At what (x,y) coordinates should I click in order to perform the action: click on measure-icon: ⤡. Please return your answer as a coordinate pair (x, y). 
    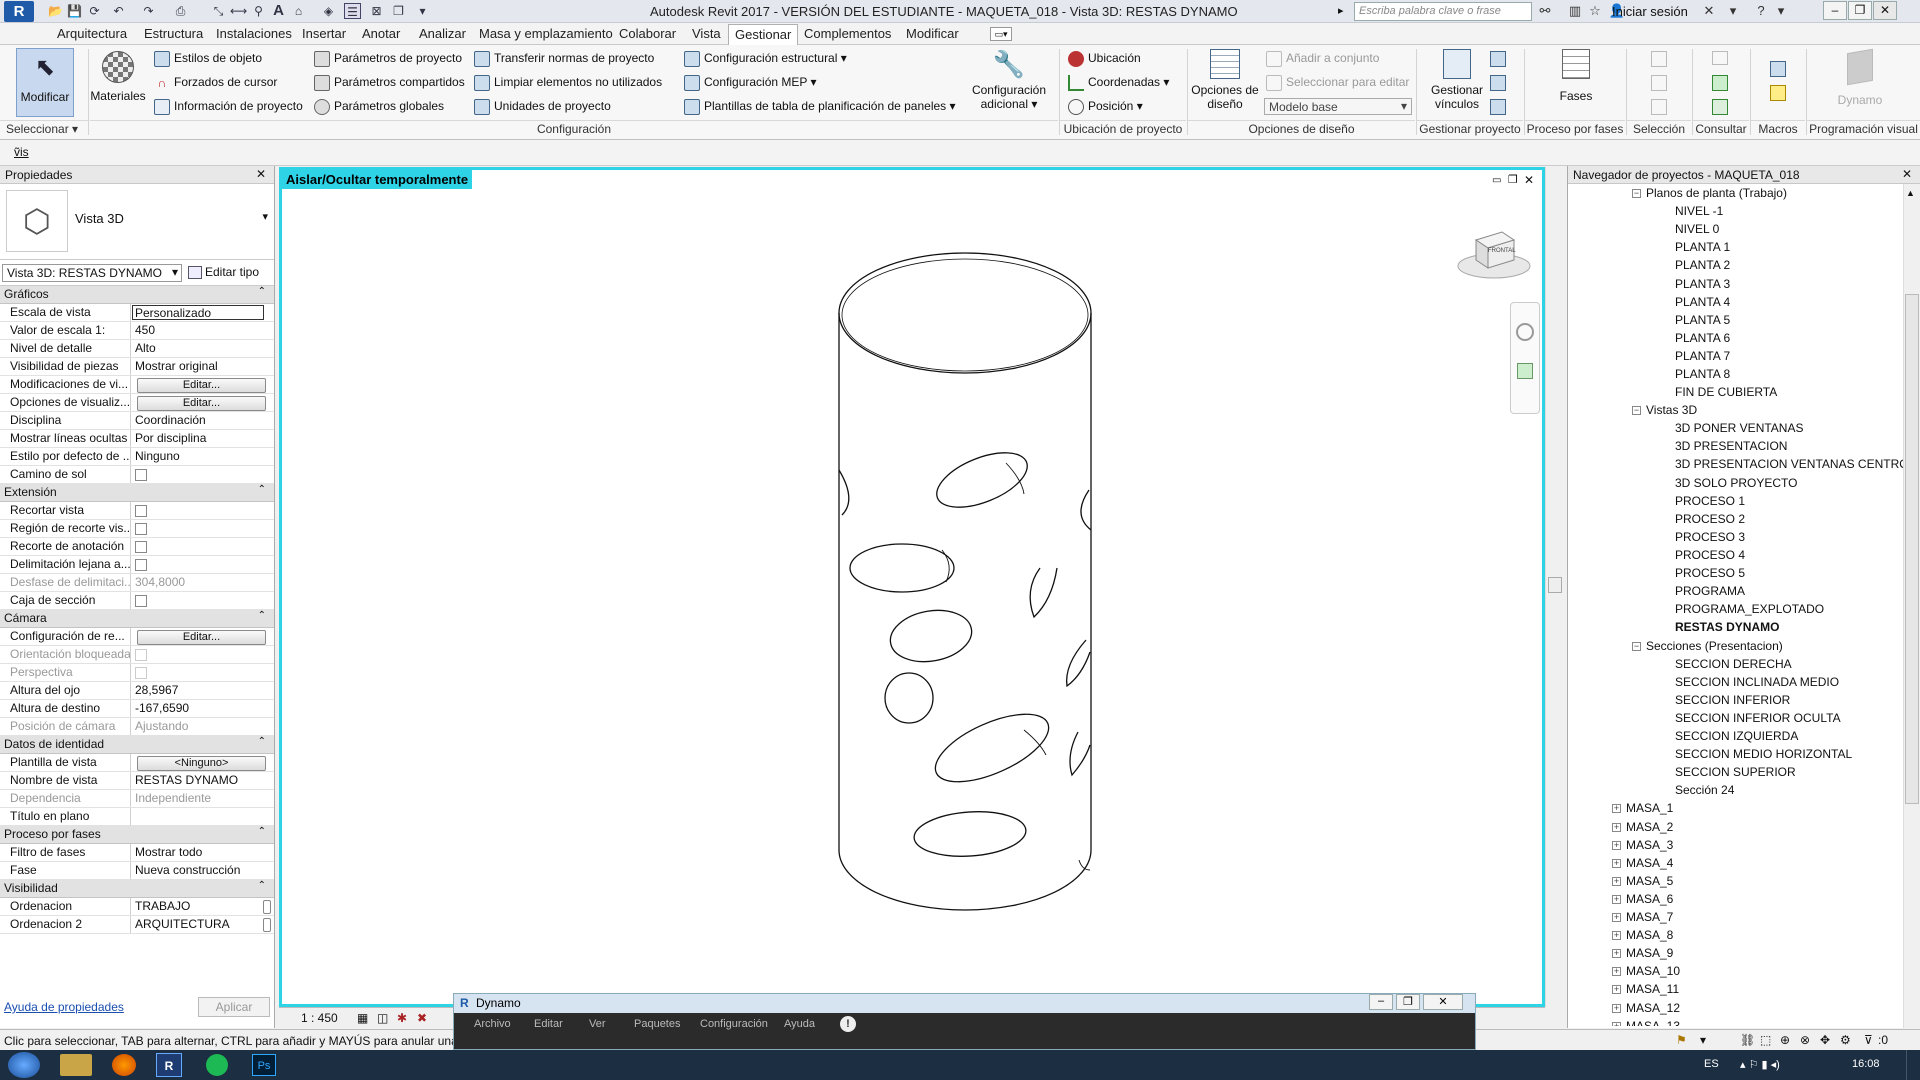
    Looking at the image, I should click on (218, 11).